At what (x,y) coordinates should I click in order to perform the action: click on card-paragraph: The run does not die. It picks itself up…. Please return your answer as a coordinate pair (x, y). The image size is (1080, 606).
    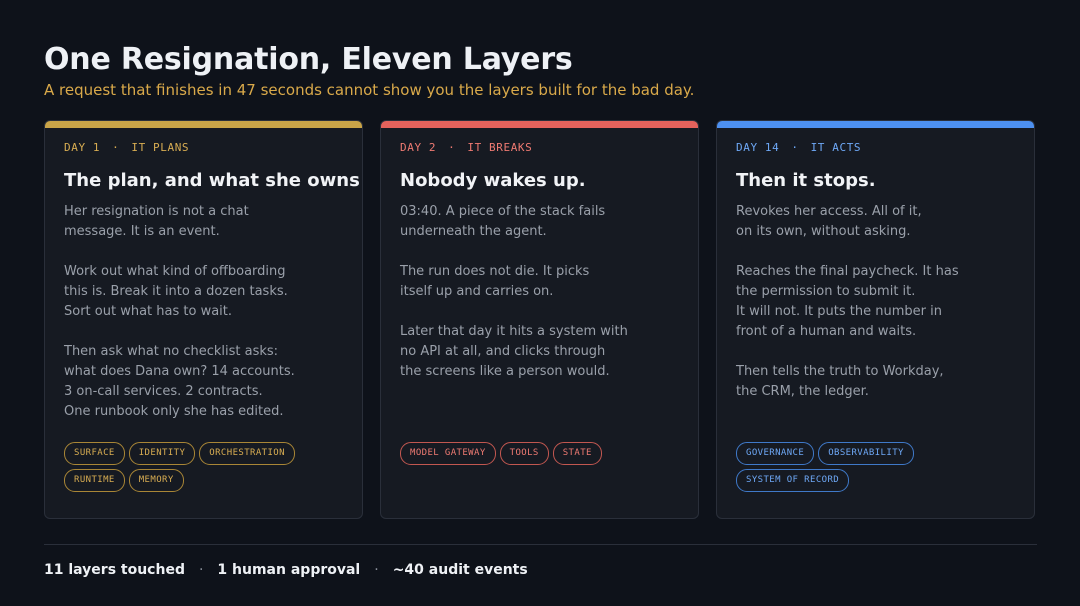
    Looking at the image, I should click on (495, 281).